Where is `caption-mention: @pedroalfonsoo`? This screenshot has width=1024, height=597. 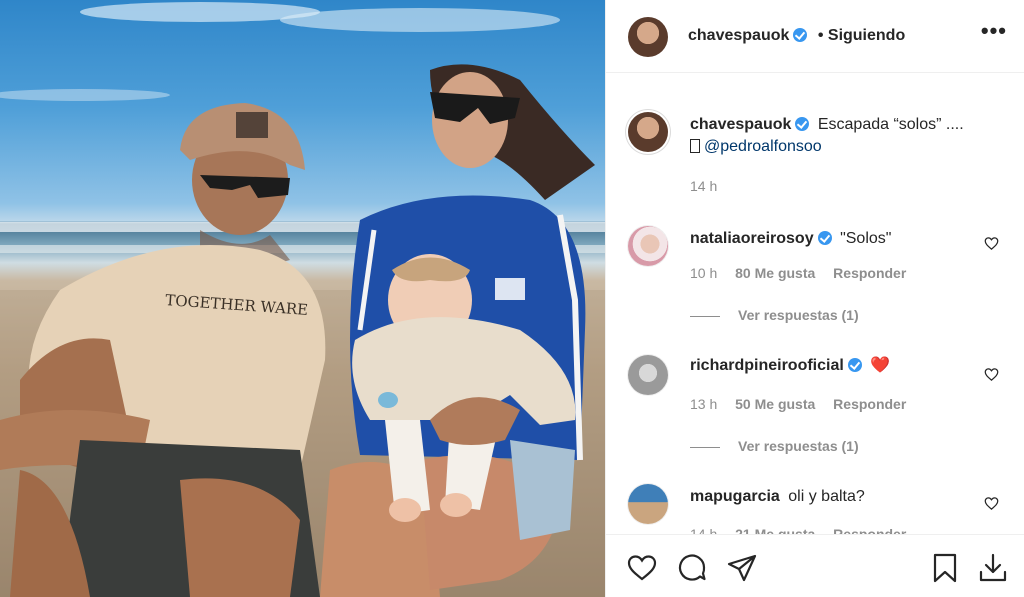 caption-mention: @pedroalfonsoo is located at coordinates (763, 146).